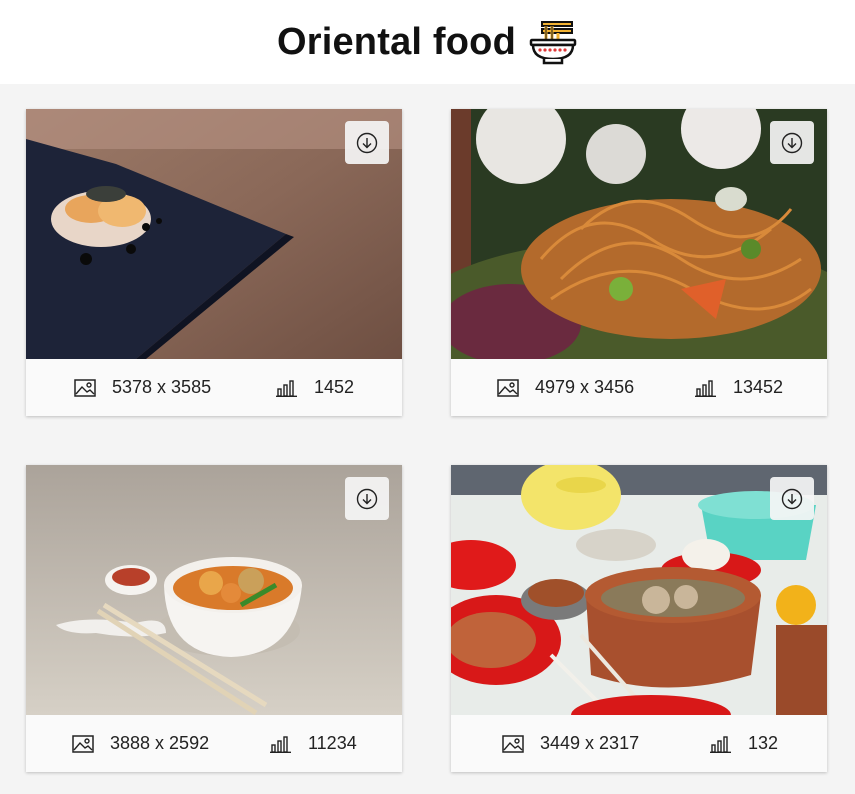 This screenshot has height=794, width=855. I want to click on downloads-meta: 132, so click(744, 743).